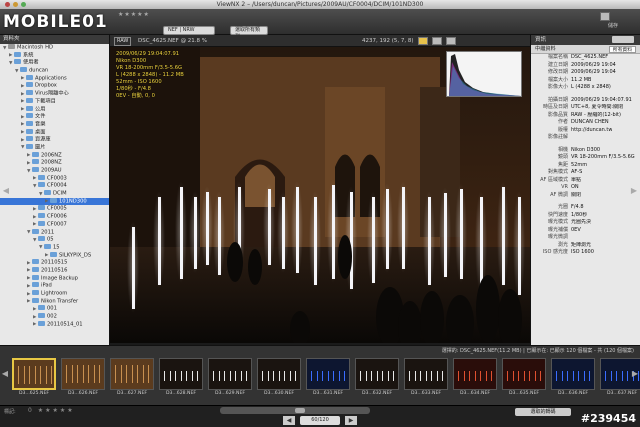 The width and height of the screenshot is (640, 427). Describe the element at coordinates (596, 114) in the screenshot. I see `metadata-value: RAW - 壓縮的(12-bit)` at that location.